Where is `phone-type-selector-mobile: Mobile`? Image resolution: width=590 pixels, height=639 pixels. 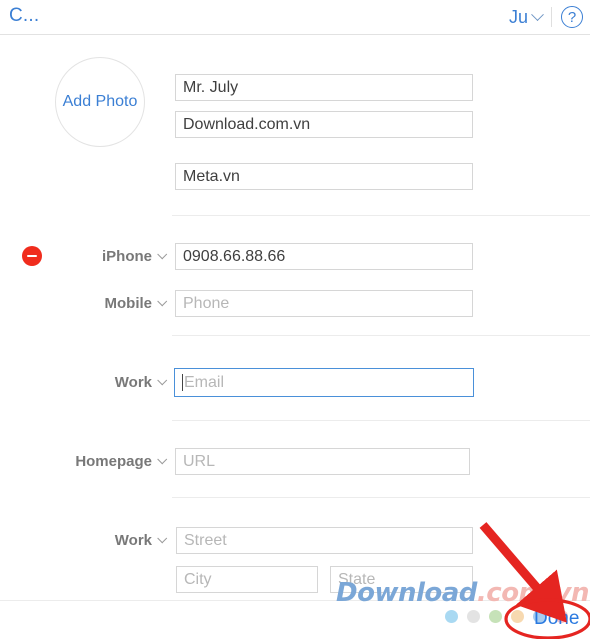
phone-type-selector-mobile: Mobile is located at coordinates (114, 303).